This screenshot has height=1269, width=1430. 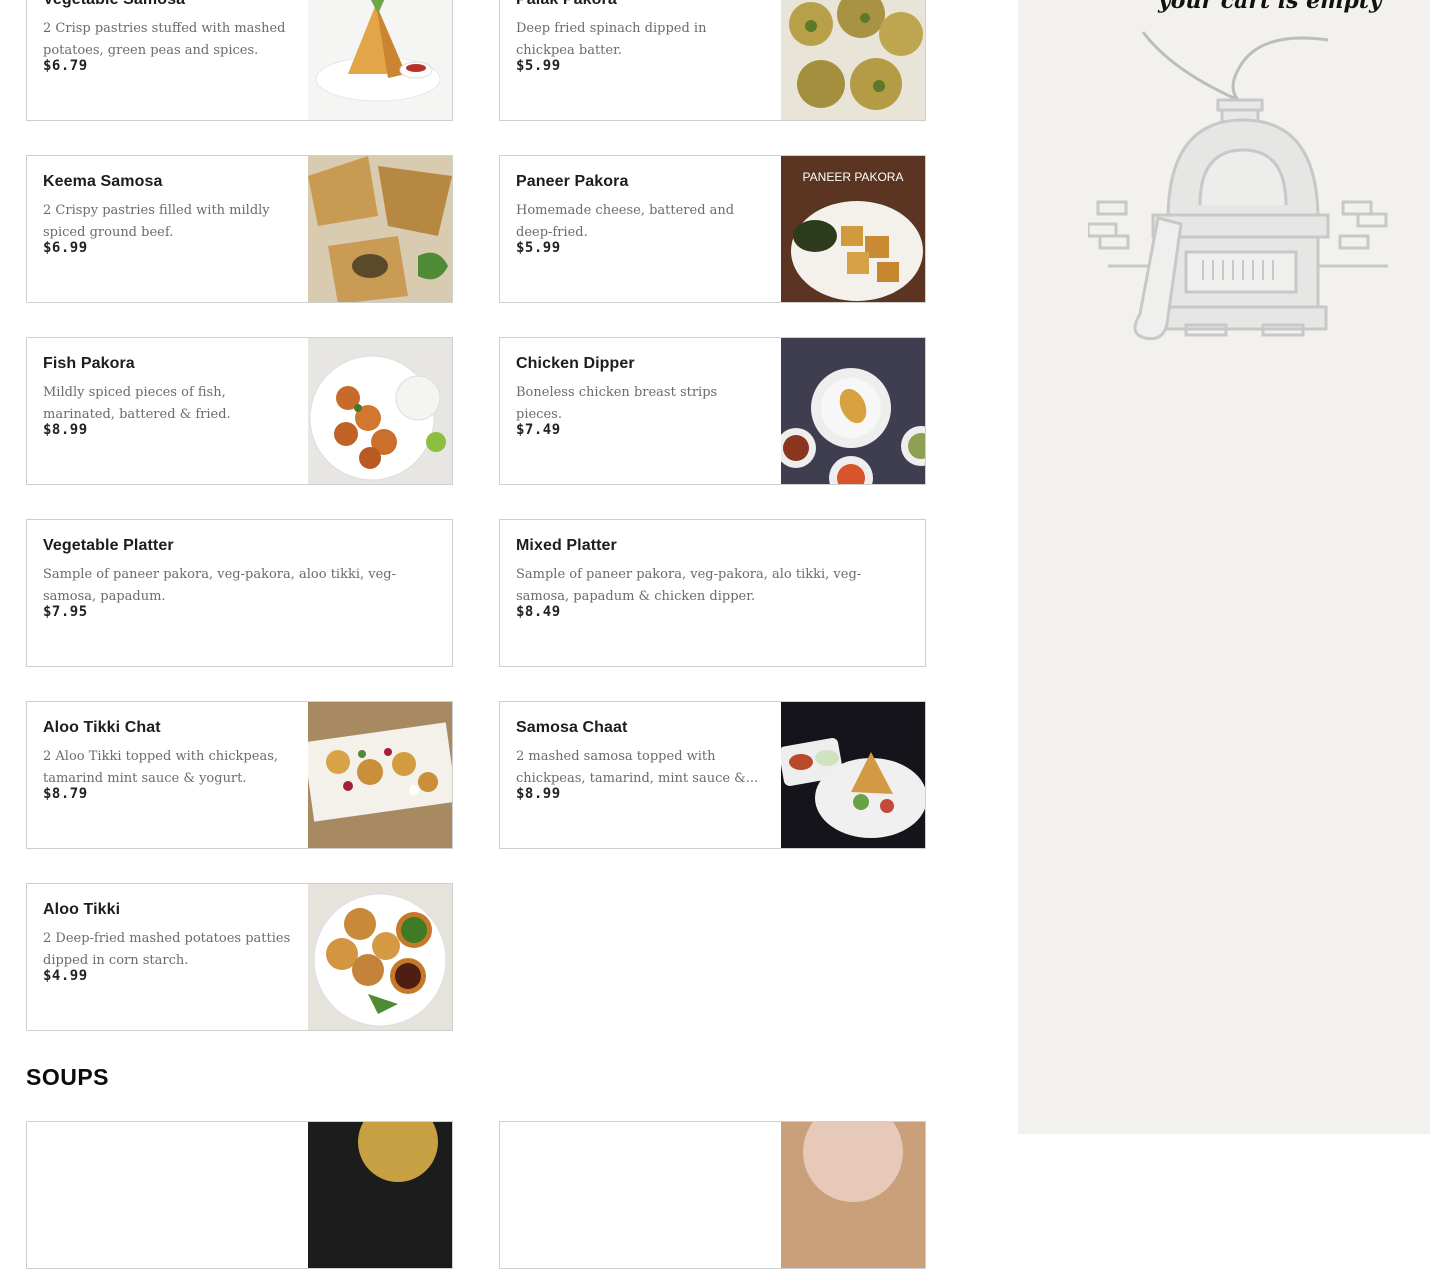 What do you see at coordinates (68, 1077) in the screenshot?
I see `section-title-soups: SOUPS` at bounding box center [68, 1077].